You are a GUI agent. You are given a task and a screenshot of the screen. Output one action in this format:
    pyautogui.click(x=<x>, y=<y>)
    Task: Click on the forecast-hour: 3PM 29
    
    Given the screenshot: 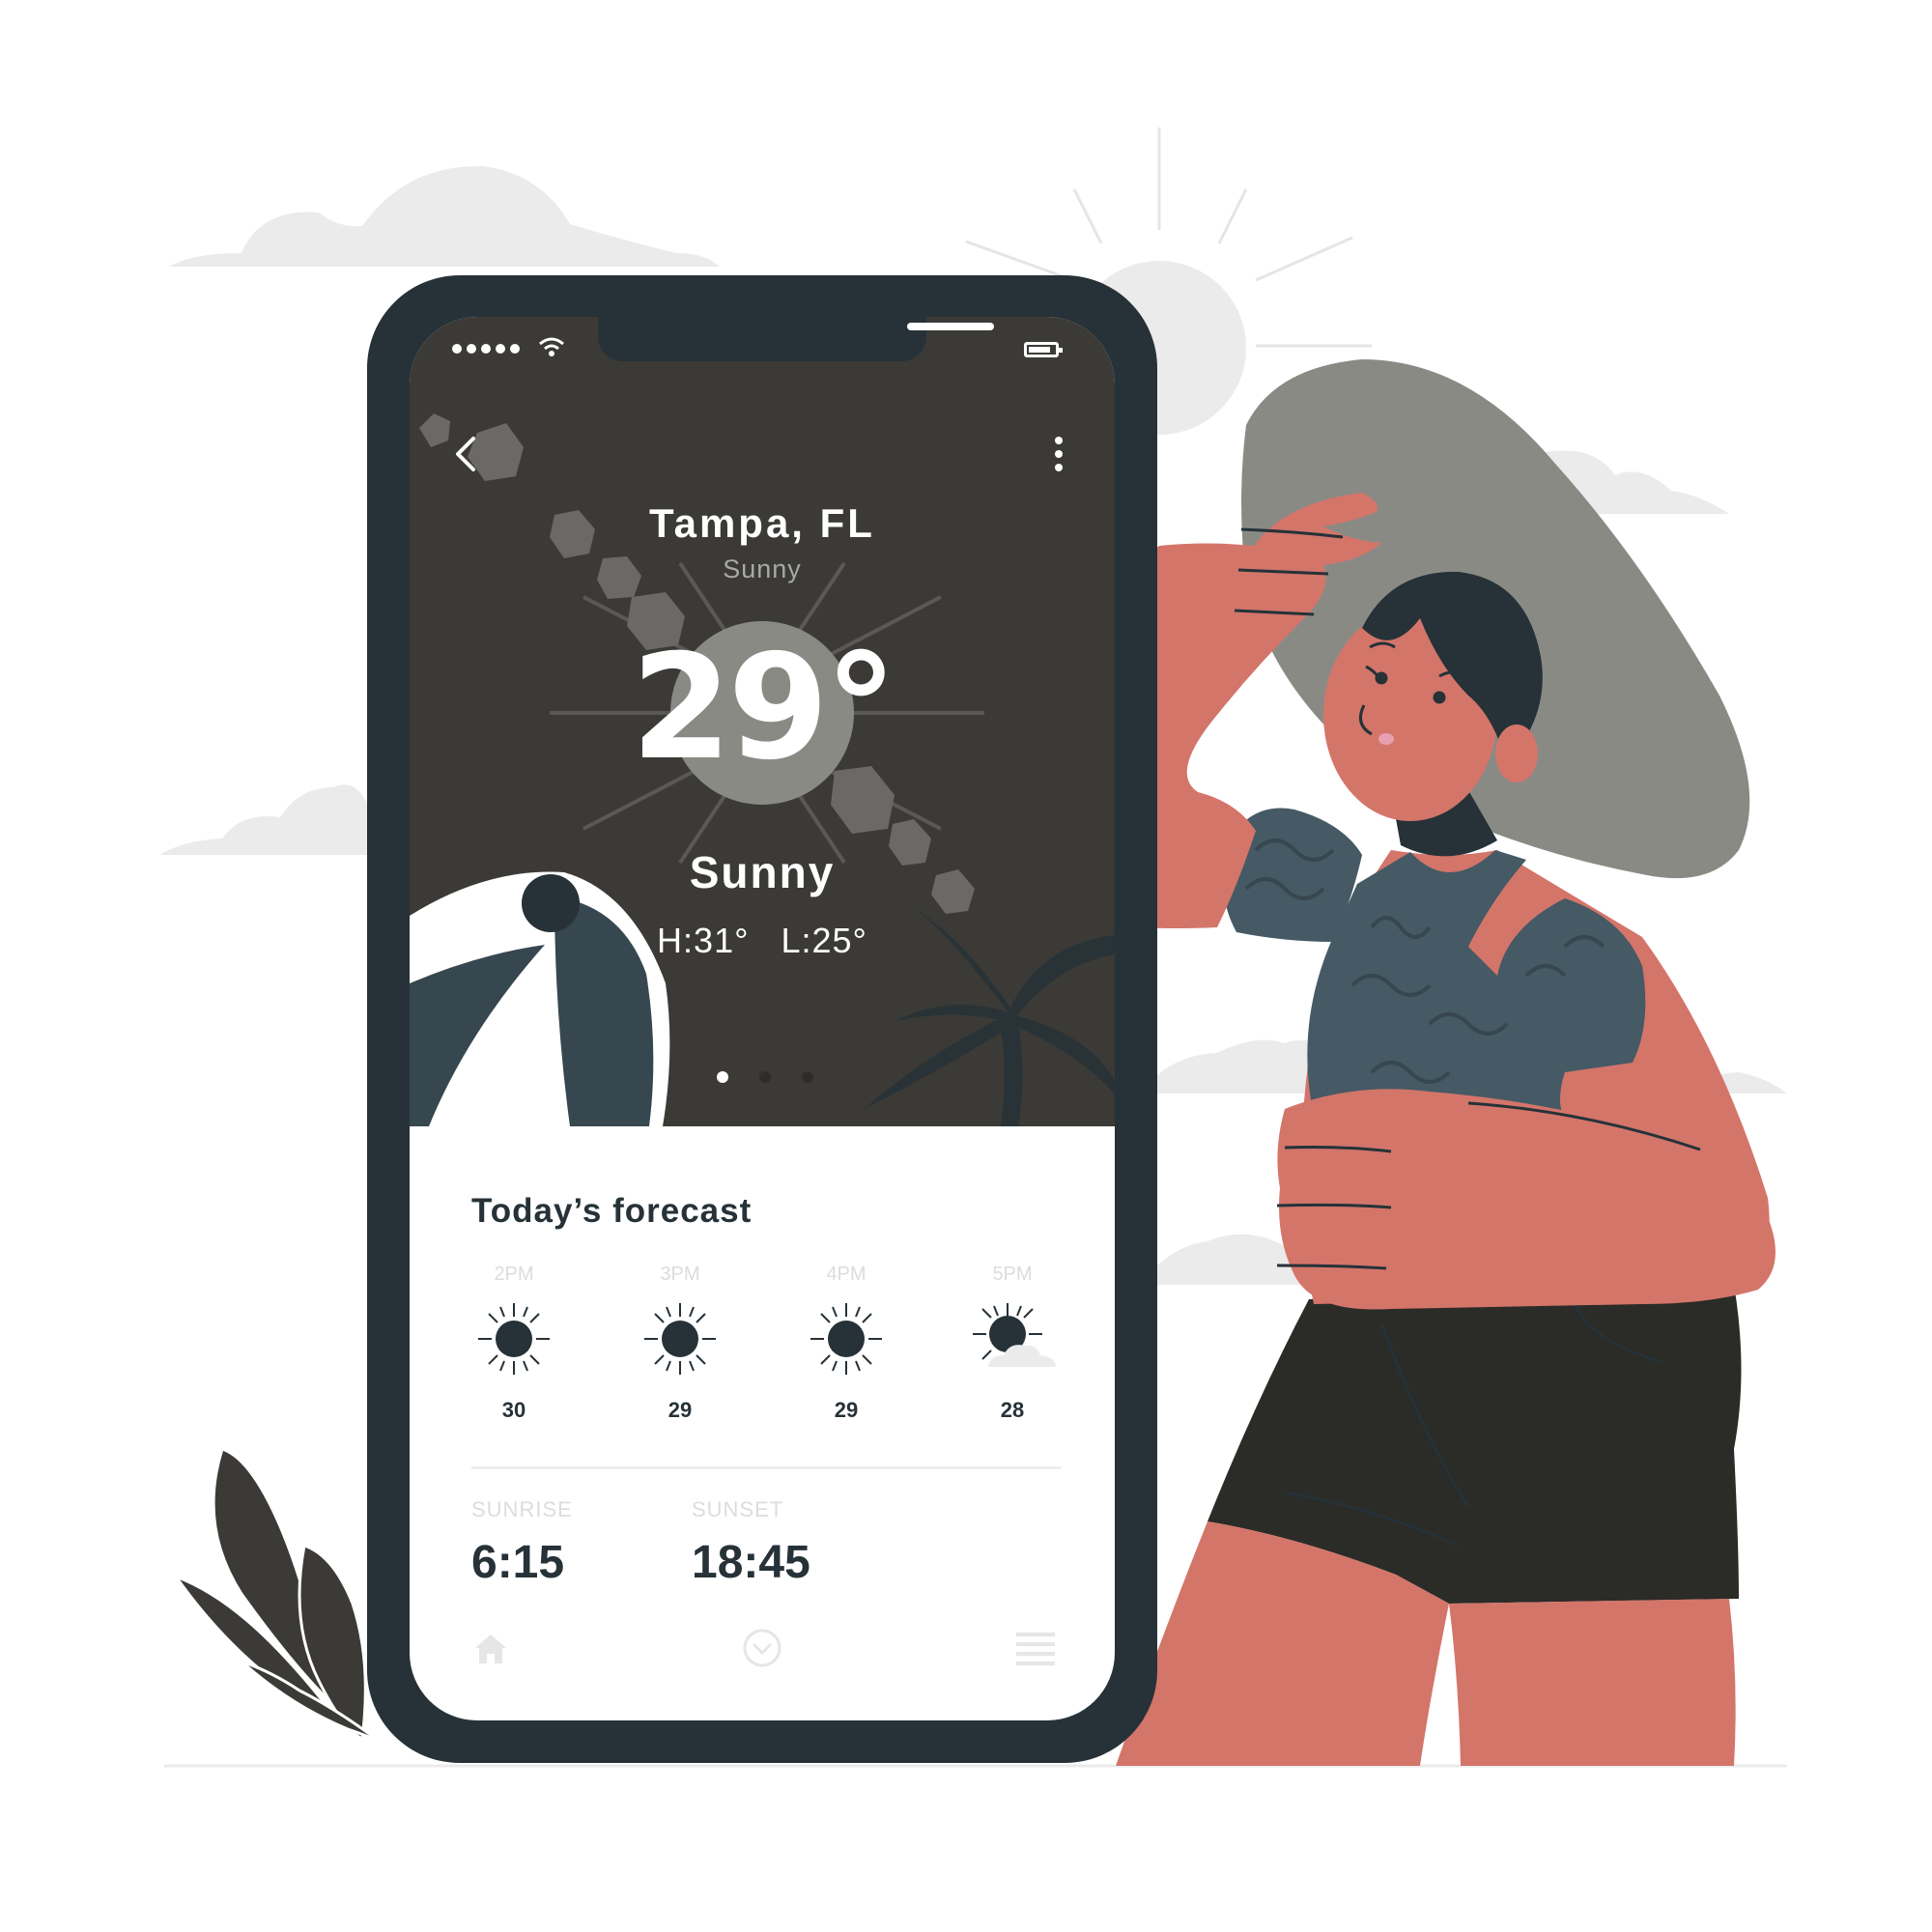 What is the action you would take?
    pyautogui.click(x=680, y=1343)
    